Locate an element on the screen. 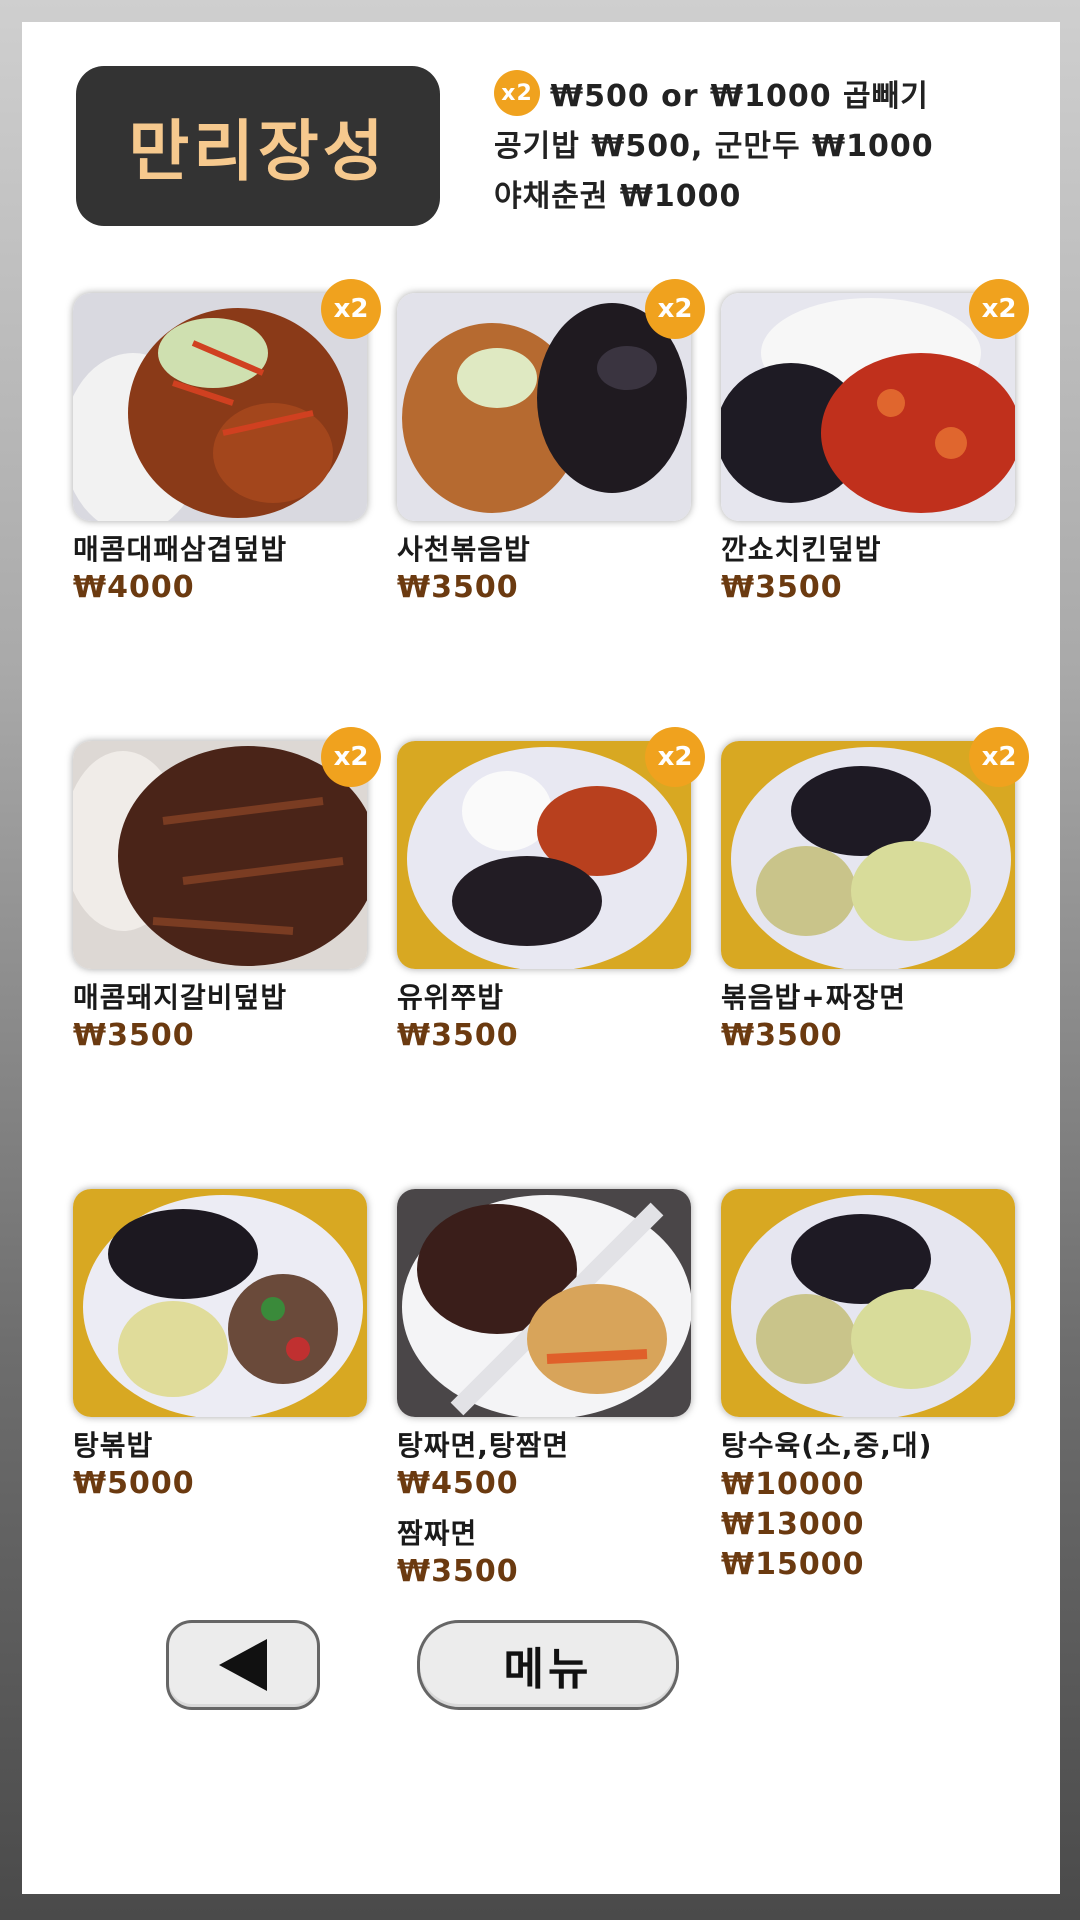  menu-item-7: 탕볶밥 ₩5000 is located at coordinates (223, 1346).